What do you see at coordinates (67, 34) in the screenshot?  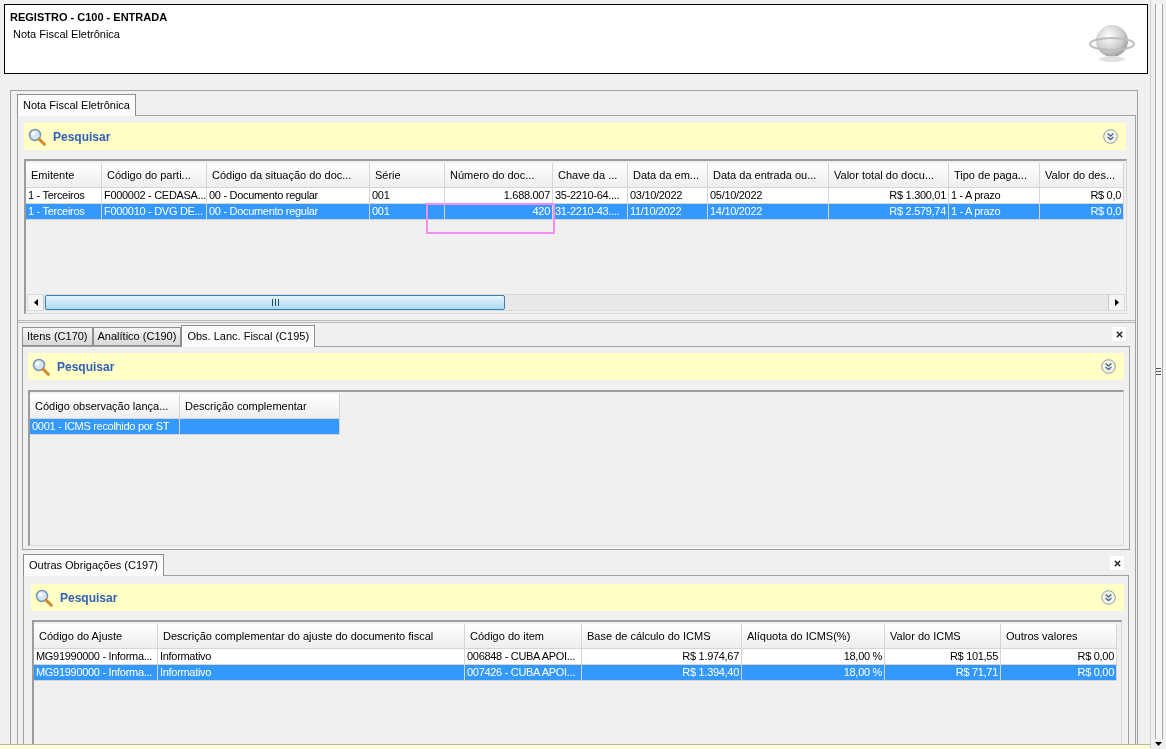 I see `page-subtitle: Nota Fiscal Eletrônica` at bounding box center [67, 34].